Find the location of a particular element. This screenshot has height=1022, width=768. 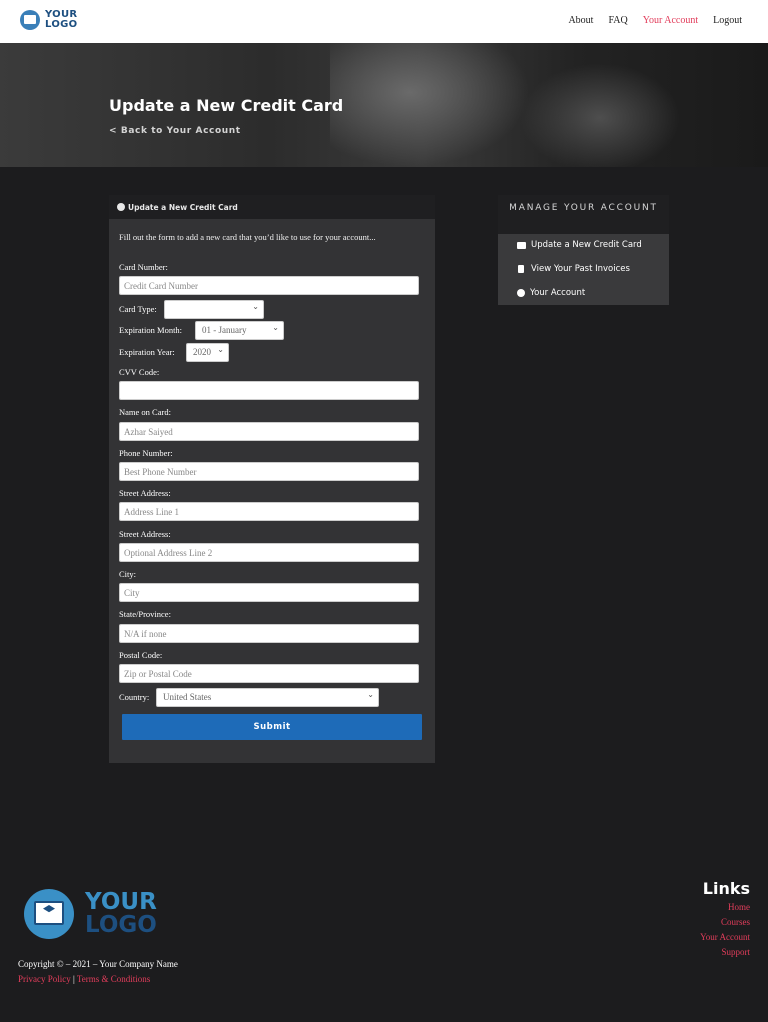

logo-icon is located at coordinates (30, 20).